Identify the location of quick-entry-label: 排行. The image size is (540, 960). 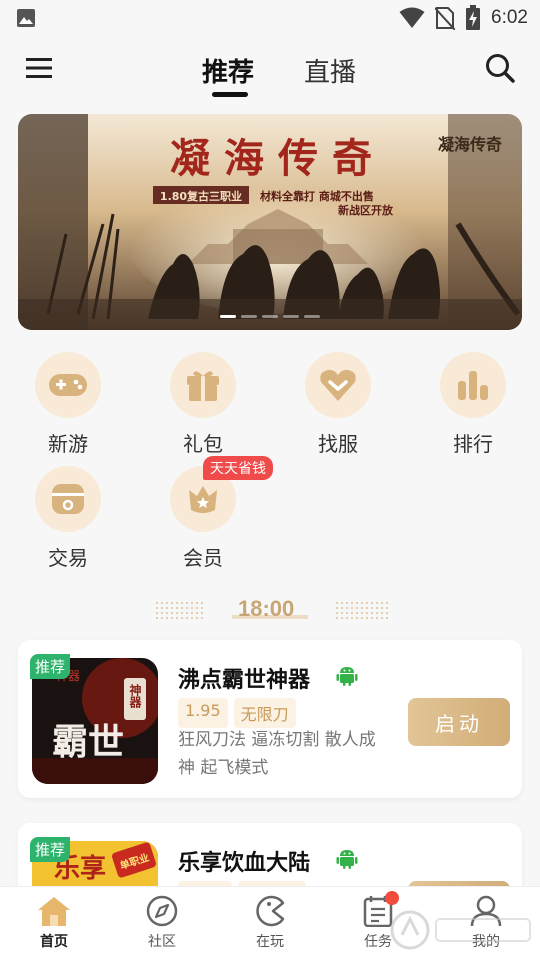
(473, 444).